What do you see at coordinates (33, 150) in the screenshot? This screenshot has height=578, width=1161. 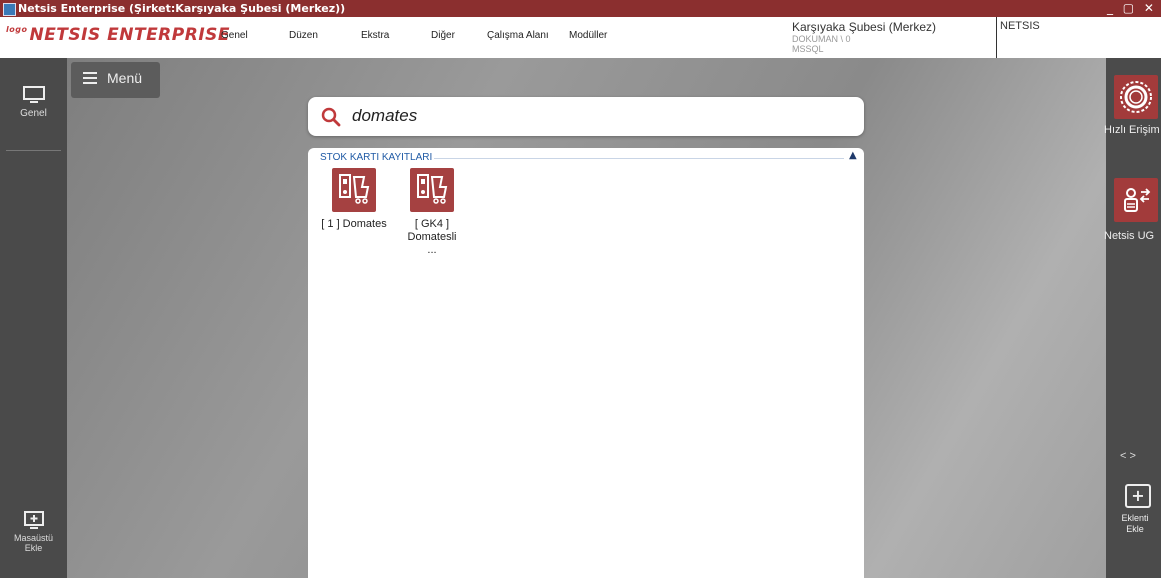 I see `sidebar-divider` at bounding box center [33, 150].